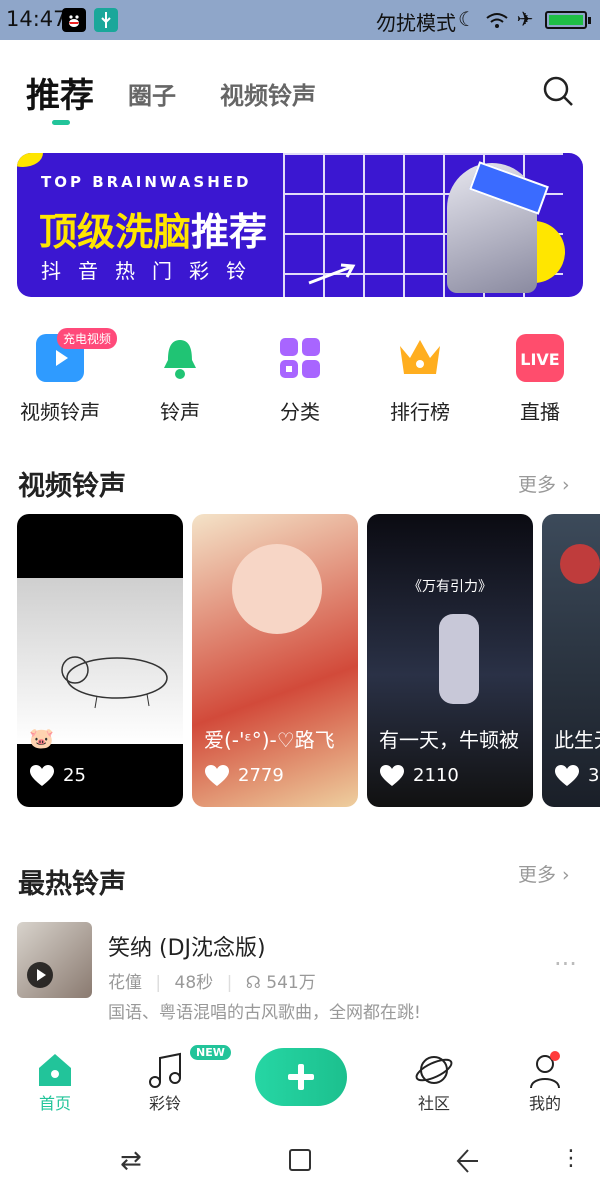  I want to click on moon-icon: ☾, so click(468, 19).